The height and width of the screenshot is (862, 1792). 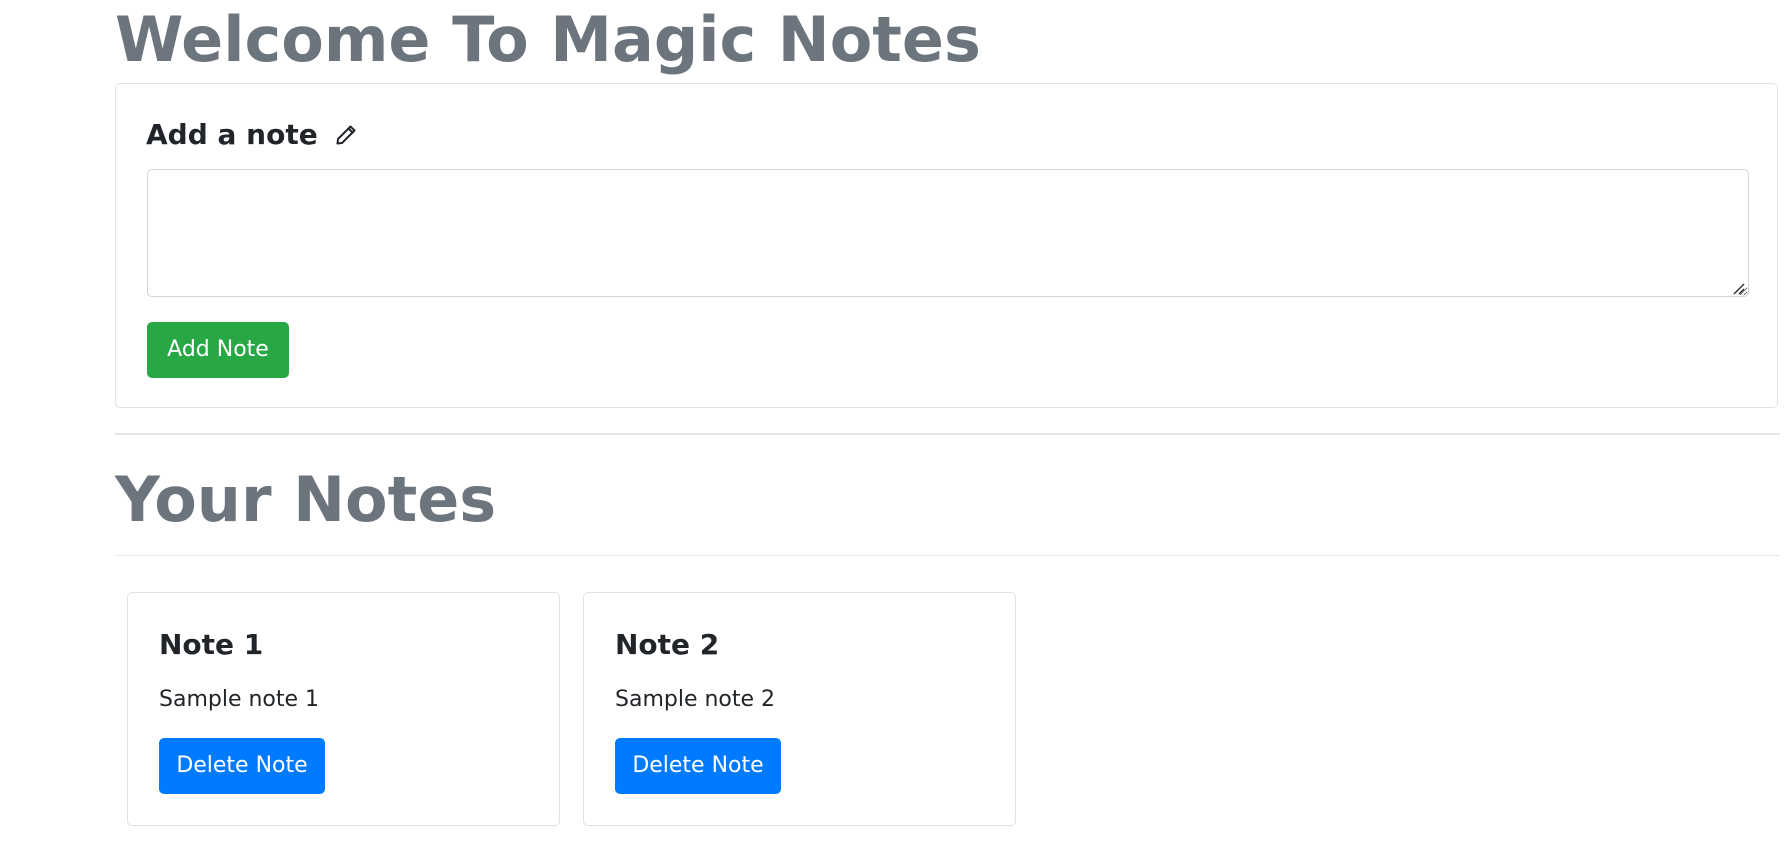 I want to click on page-title: Welcome To Magic Notes, so click(x=548, y=39).